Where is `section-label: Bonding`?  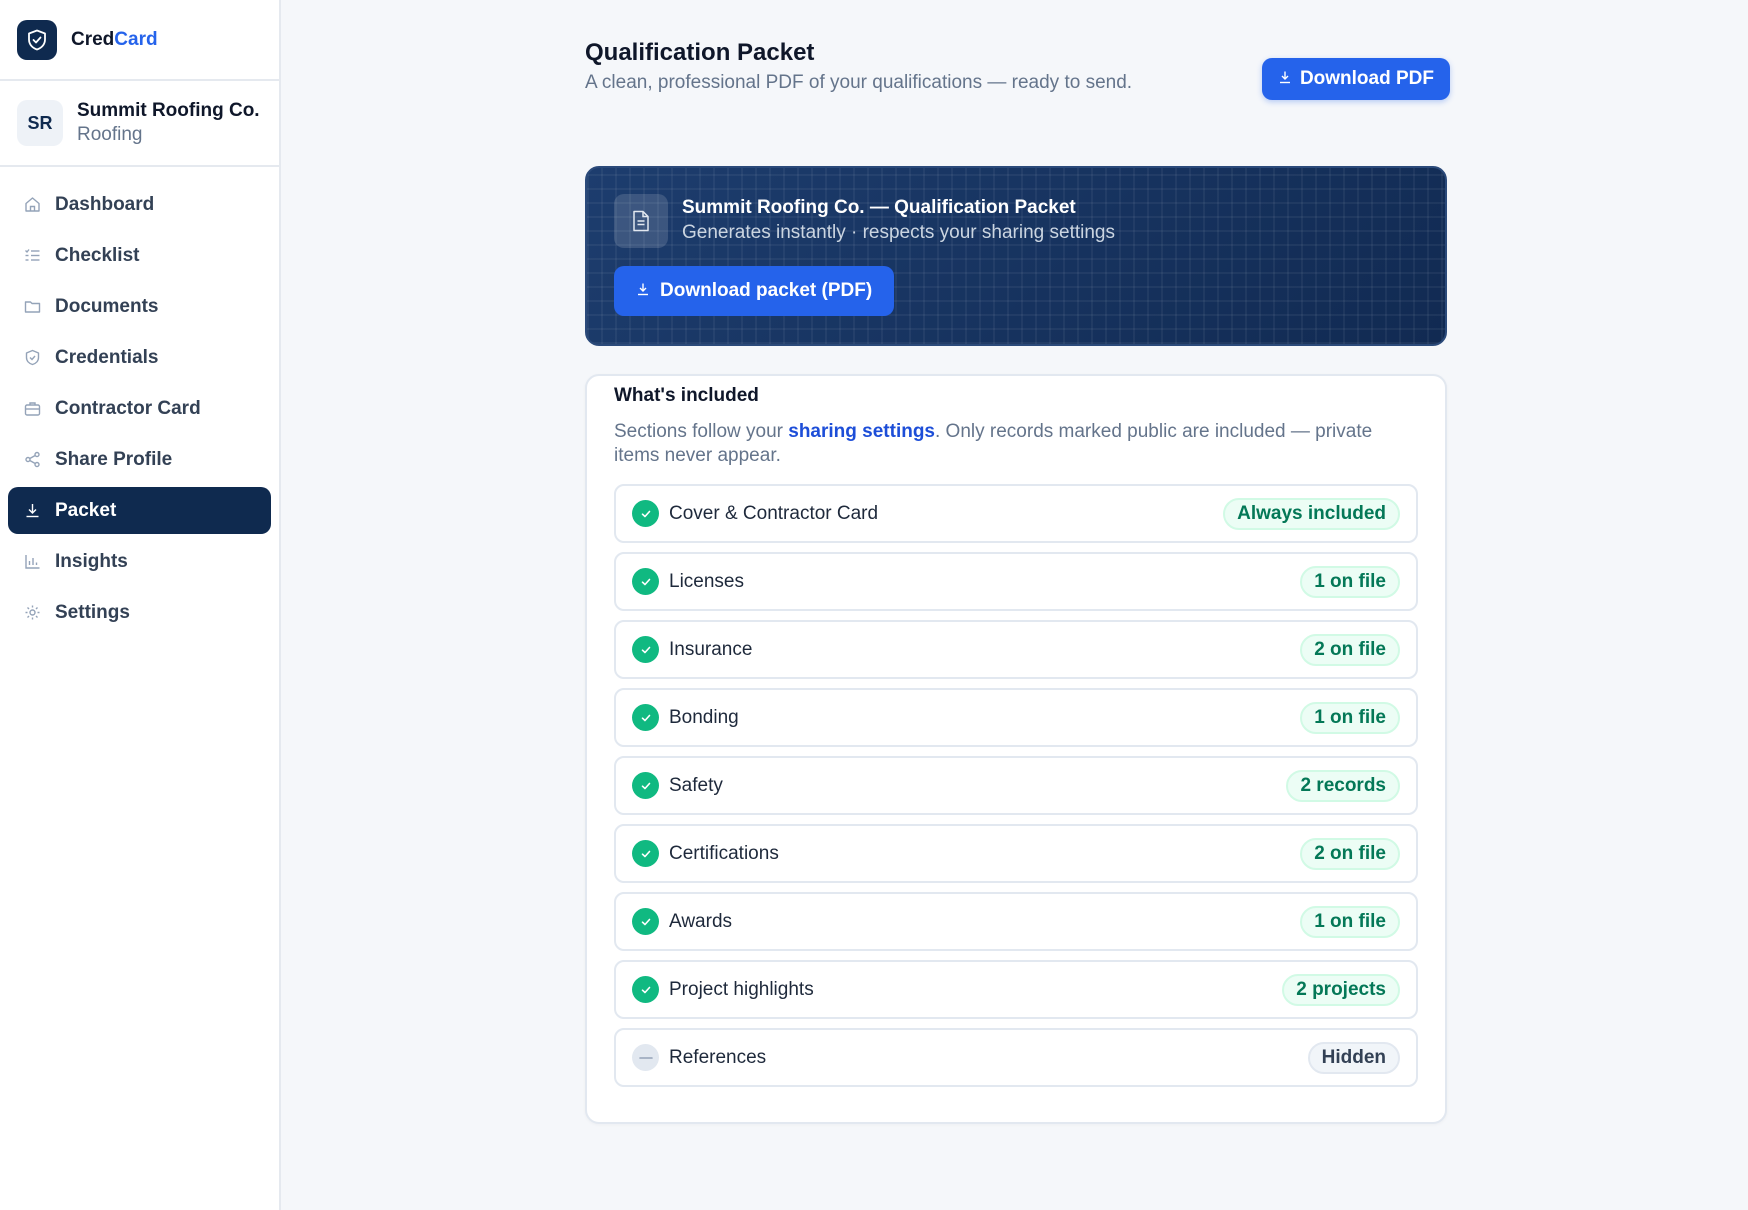 section-label: Bonding is located at coordinates (704, 717).